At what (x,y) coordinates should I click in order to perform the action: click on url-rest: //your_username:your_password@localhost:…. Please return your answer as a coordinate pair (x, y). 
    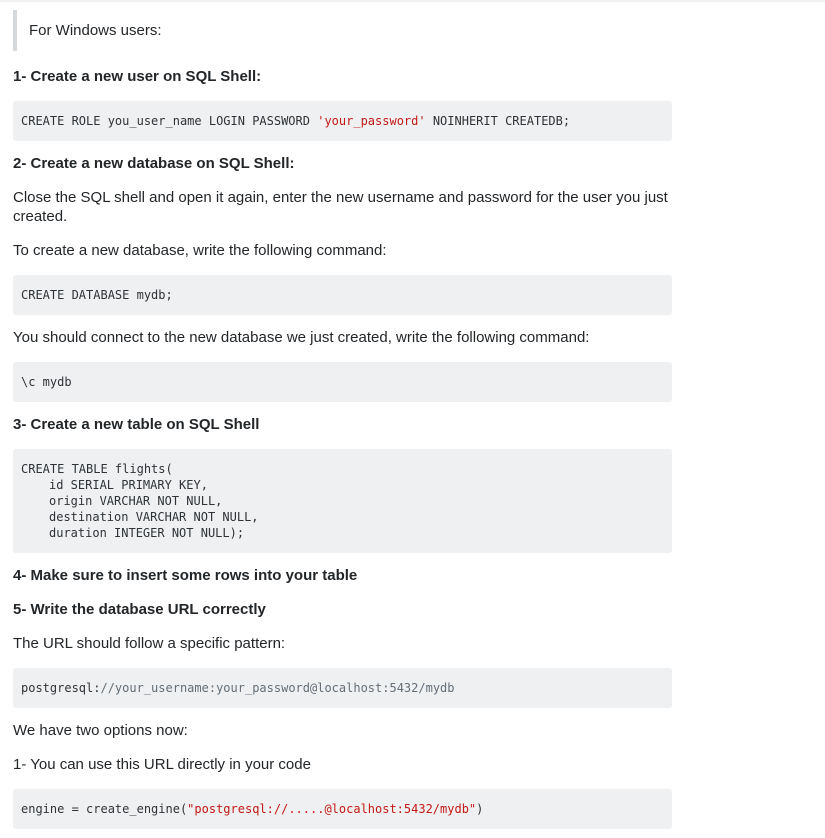
    Looking at the image, I should click on (277, 688).